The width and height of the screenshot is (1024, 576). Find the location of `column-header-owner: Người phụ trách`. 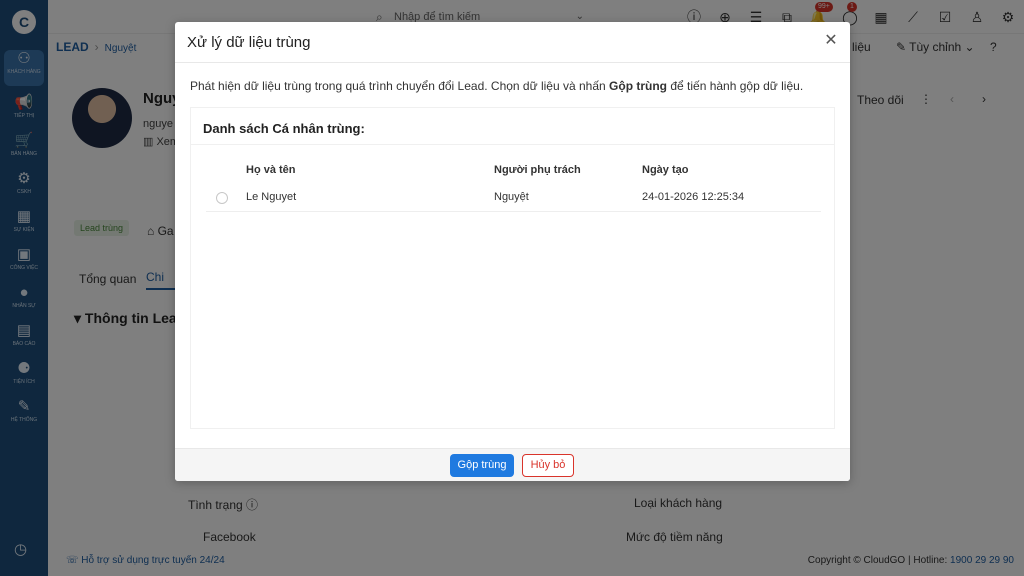

column-header-owner: Người phụ trách is located at coordinates (537, 170).